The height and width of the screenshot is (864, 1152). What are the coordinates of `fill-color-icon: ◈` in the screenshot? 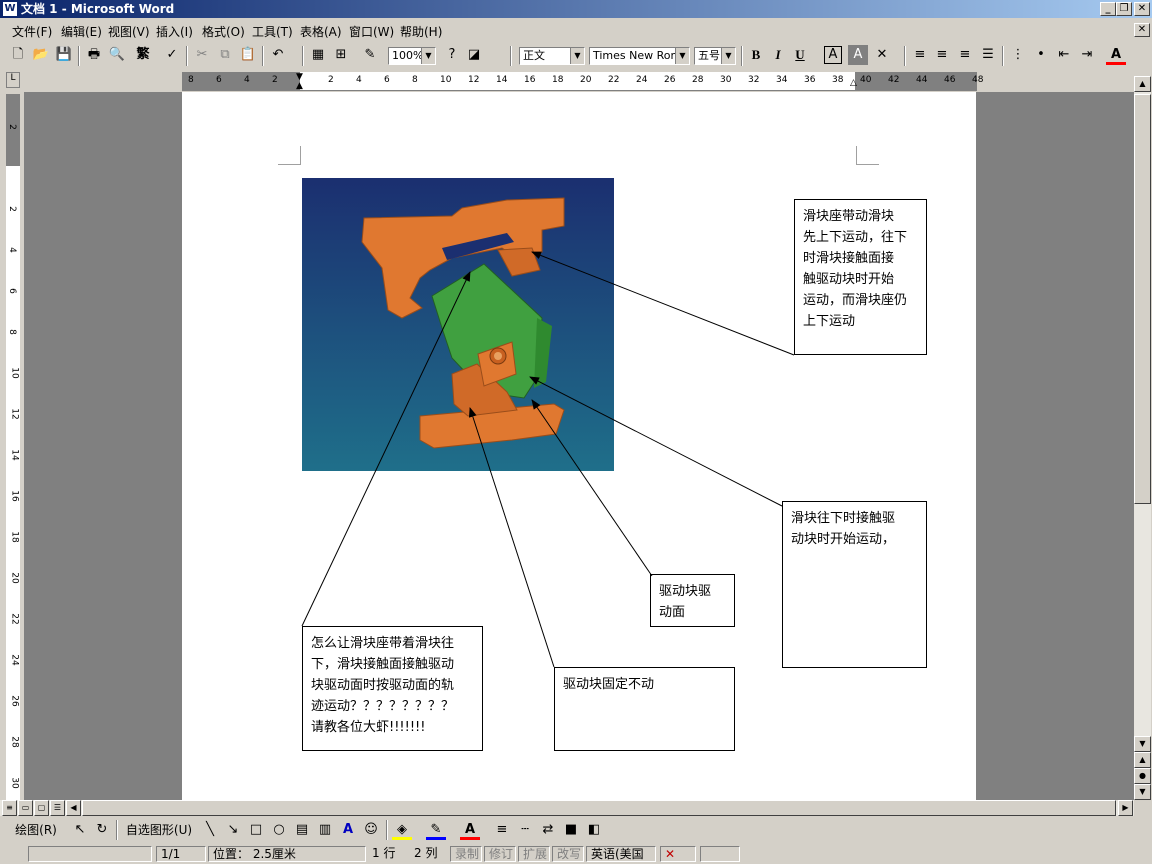 It's located at (402, 830).